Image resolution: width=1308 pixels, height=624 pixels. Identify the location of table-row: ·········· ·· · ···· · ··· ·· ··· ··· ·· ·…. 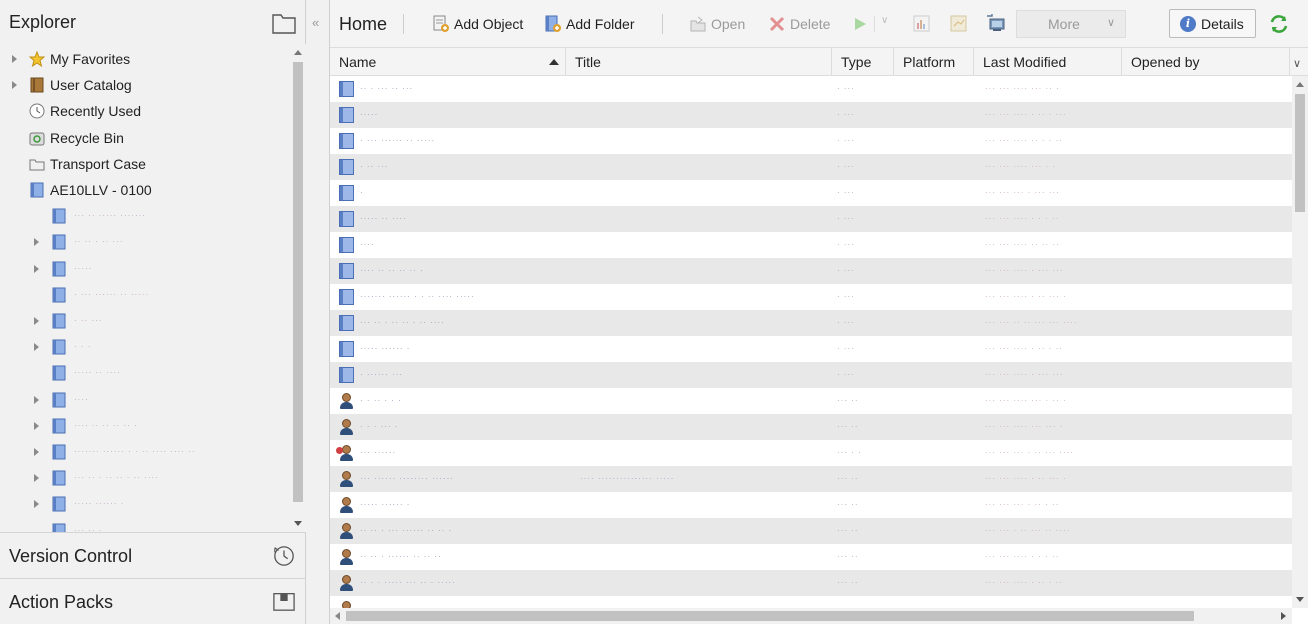
(811, 602).